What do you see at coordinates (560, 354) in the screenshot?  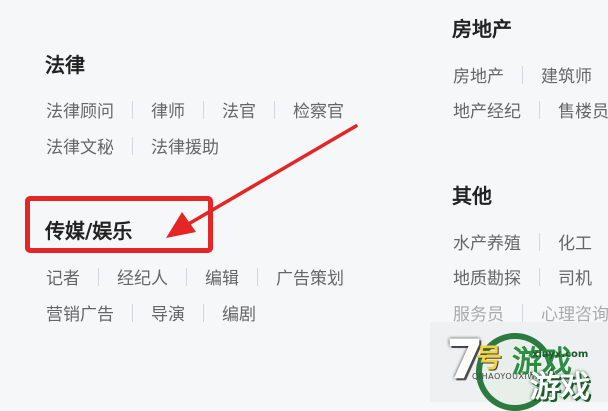 I see `watermark-url: xiayx.com` at bounding box center [560, 354].